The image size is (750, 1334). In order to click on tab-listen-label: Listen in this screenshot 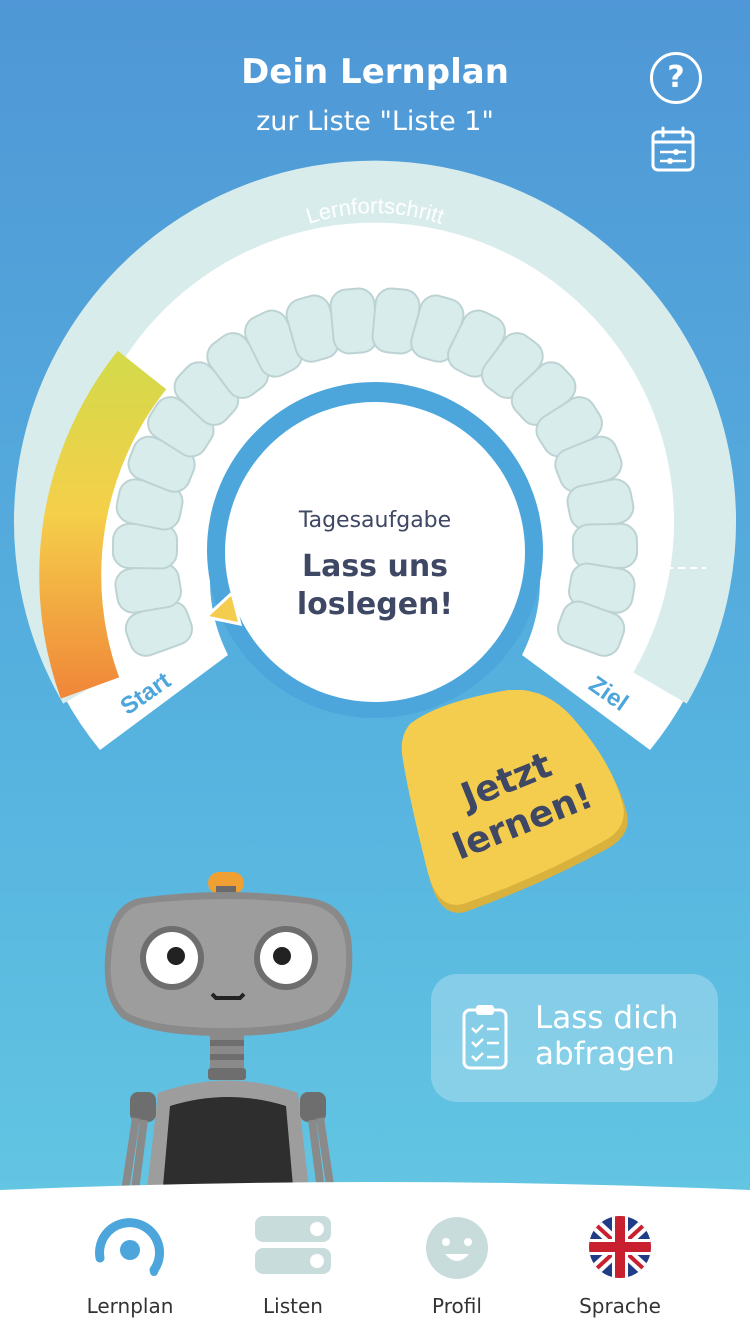, I will do `click(293, 1306)`.